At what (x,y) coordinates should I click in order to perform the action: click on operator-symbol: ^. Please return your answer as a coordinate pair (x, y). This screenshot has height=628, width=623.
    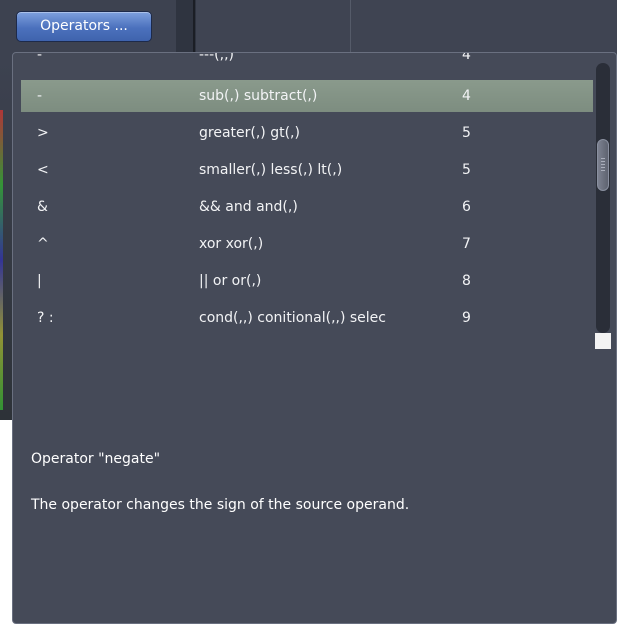
    Looking at the image, I should click on (43, 244).